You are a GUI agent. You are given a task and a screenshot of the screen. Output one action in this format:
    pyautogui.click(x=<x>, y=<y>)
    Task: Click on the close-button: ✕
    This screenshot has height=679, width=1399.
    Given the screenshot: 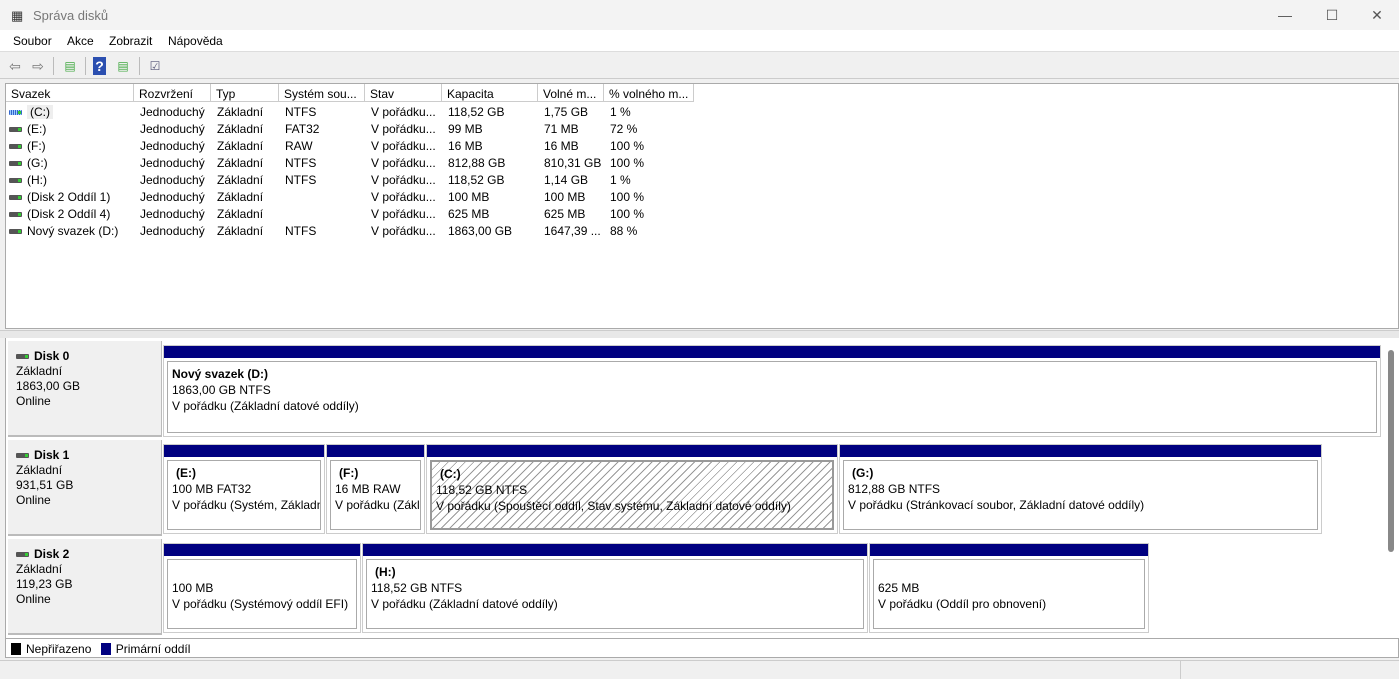 What is the action you would take?
    pyautogui.click(x=1376, y=15)
    